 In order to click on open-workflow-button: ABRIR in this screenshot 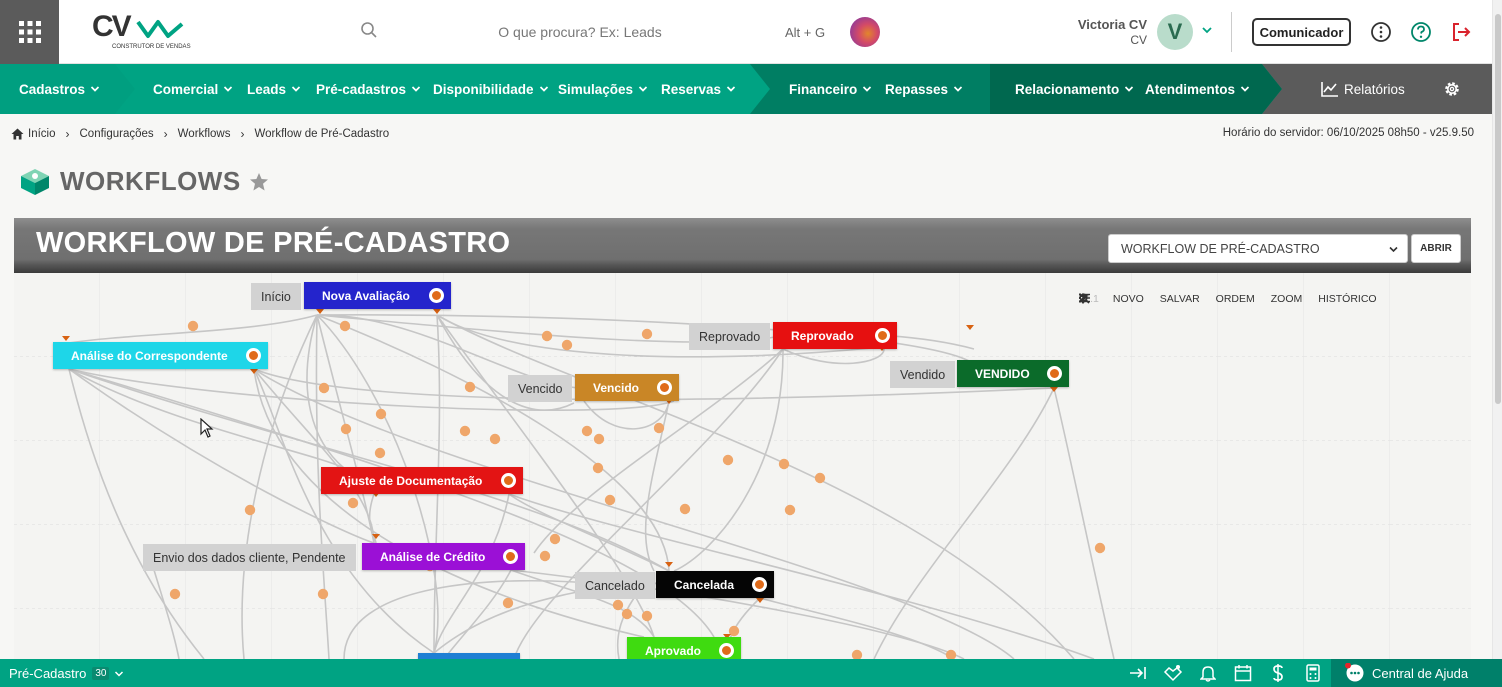, I will do `click(1436, 248)`.